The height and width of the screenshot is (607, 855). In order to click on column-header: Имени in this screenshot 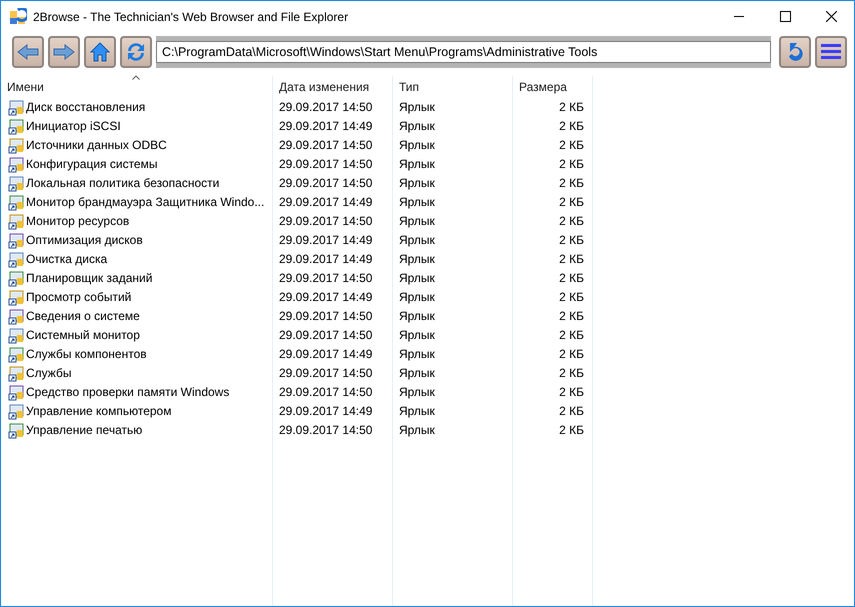, I will do `click(136, 87)`.